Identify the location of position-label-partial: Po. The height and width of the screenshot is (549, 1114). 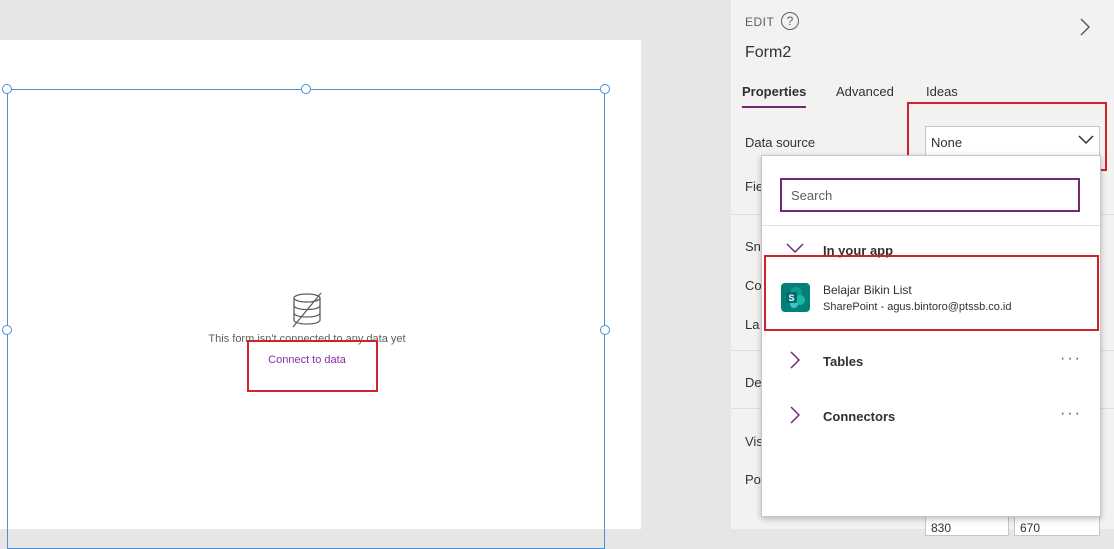
(753, 479).